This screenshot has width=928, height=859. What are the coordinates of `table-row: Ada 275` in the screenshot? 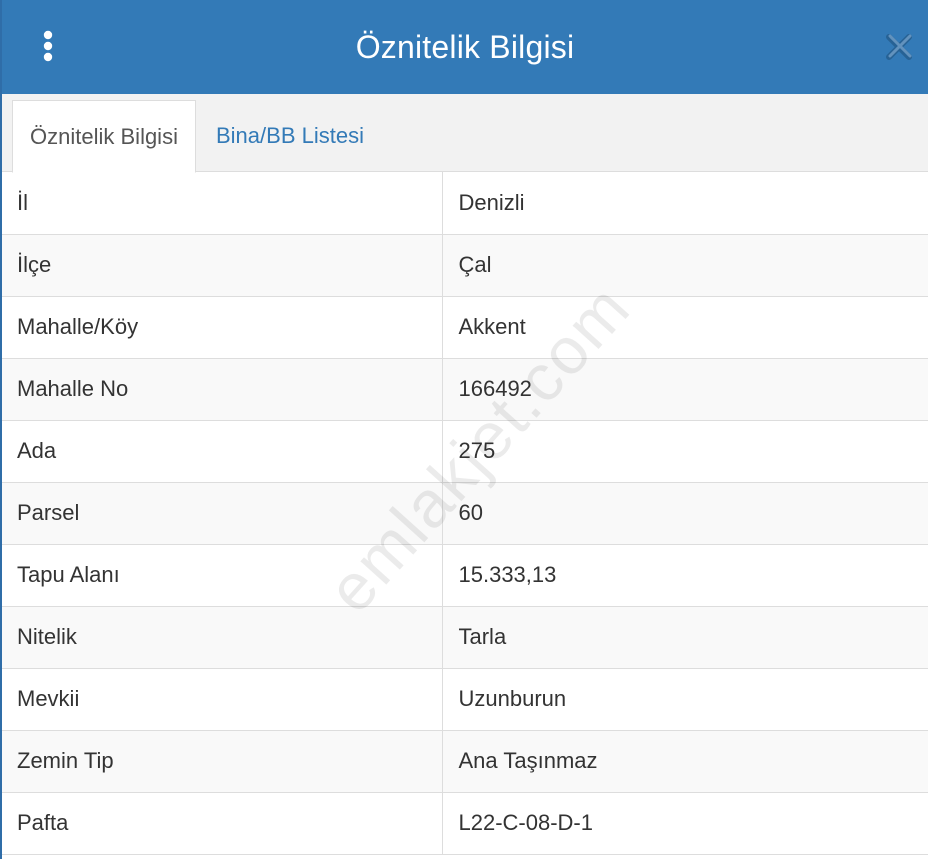 It's located at (465, 451).